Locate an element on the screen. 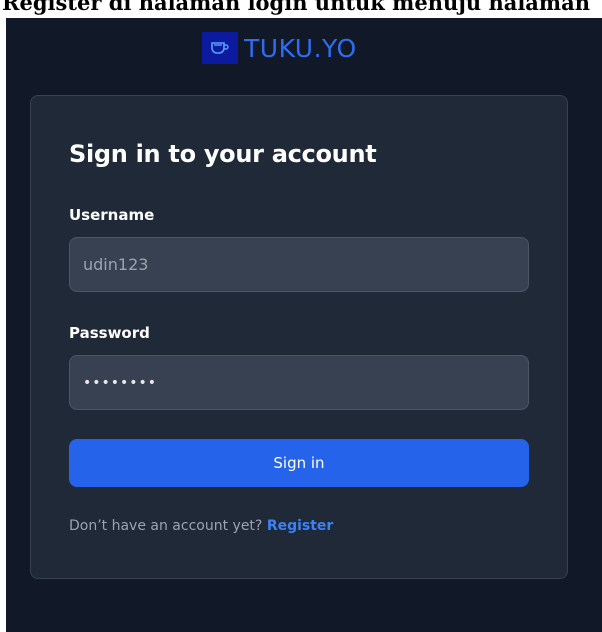  sign-in-button: Sign in is located at coordinates (299, 463).